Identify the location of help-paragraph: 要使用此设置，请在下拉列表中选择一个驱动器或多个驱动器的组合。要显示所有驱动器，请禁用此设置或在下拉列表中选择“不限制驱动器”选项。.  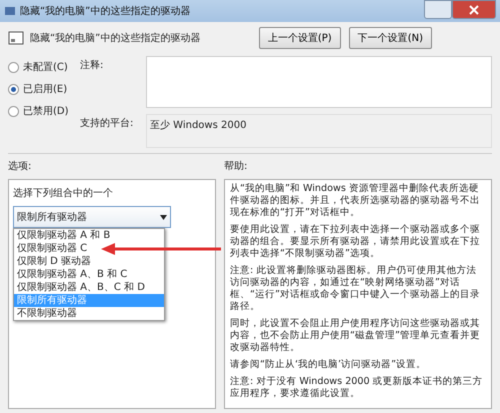
(355, 242).